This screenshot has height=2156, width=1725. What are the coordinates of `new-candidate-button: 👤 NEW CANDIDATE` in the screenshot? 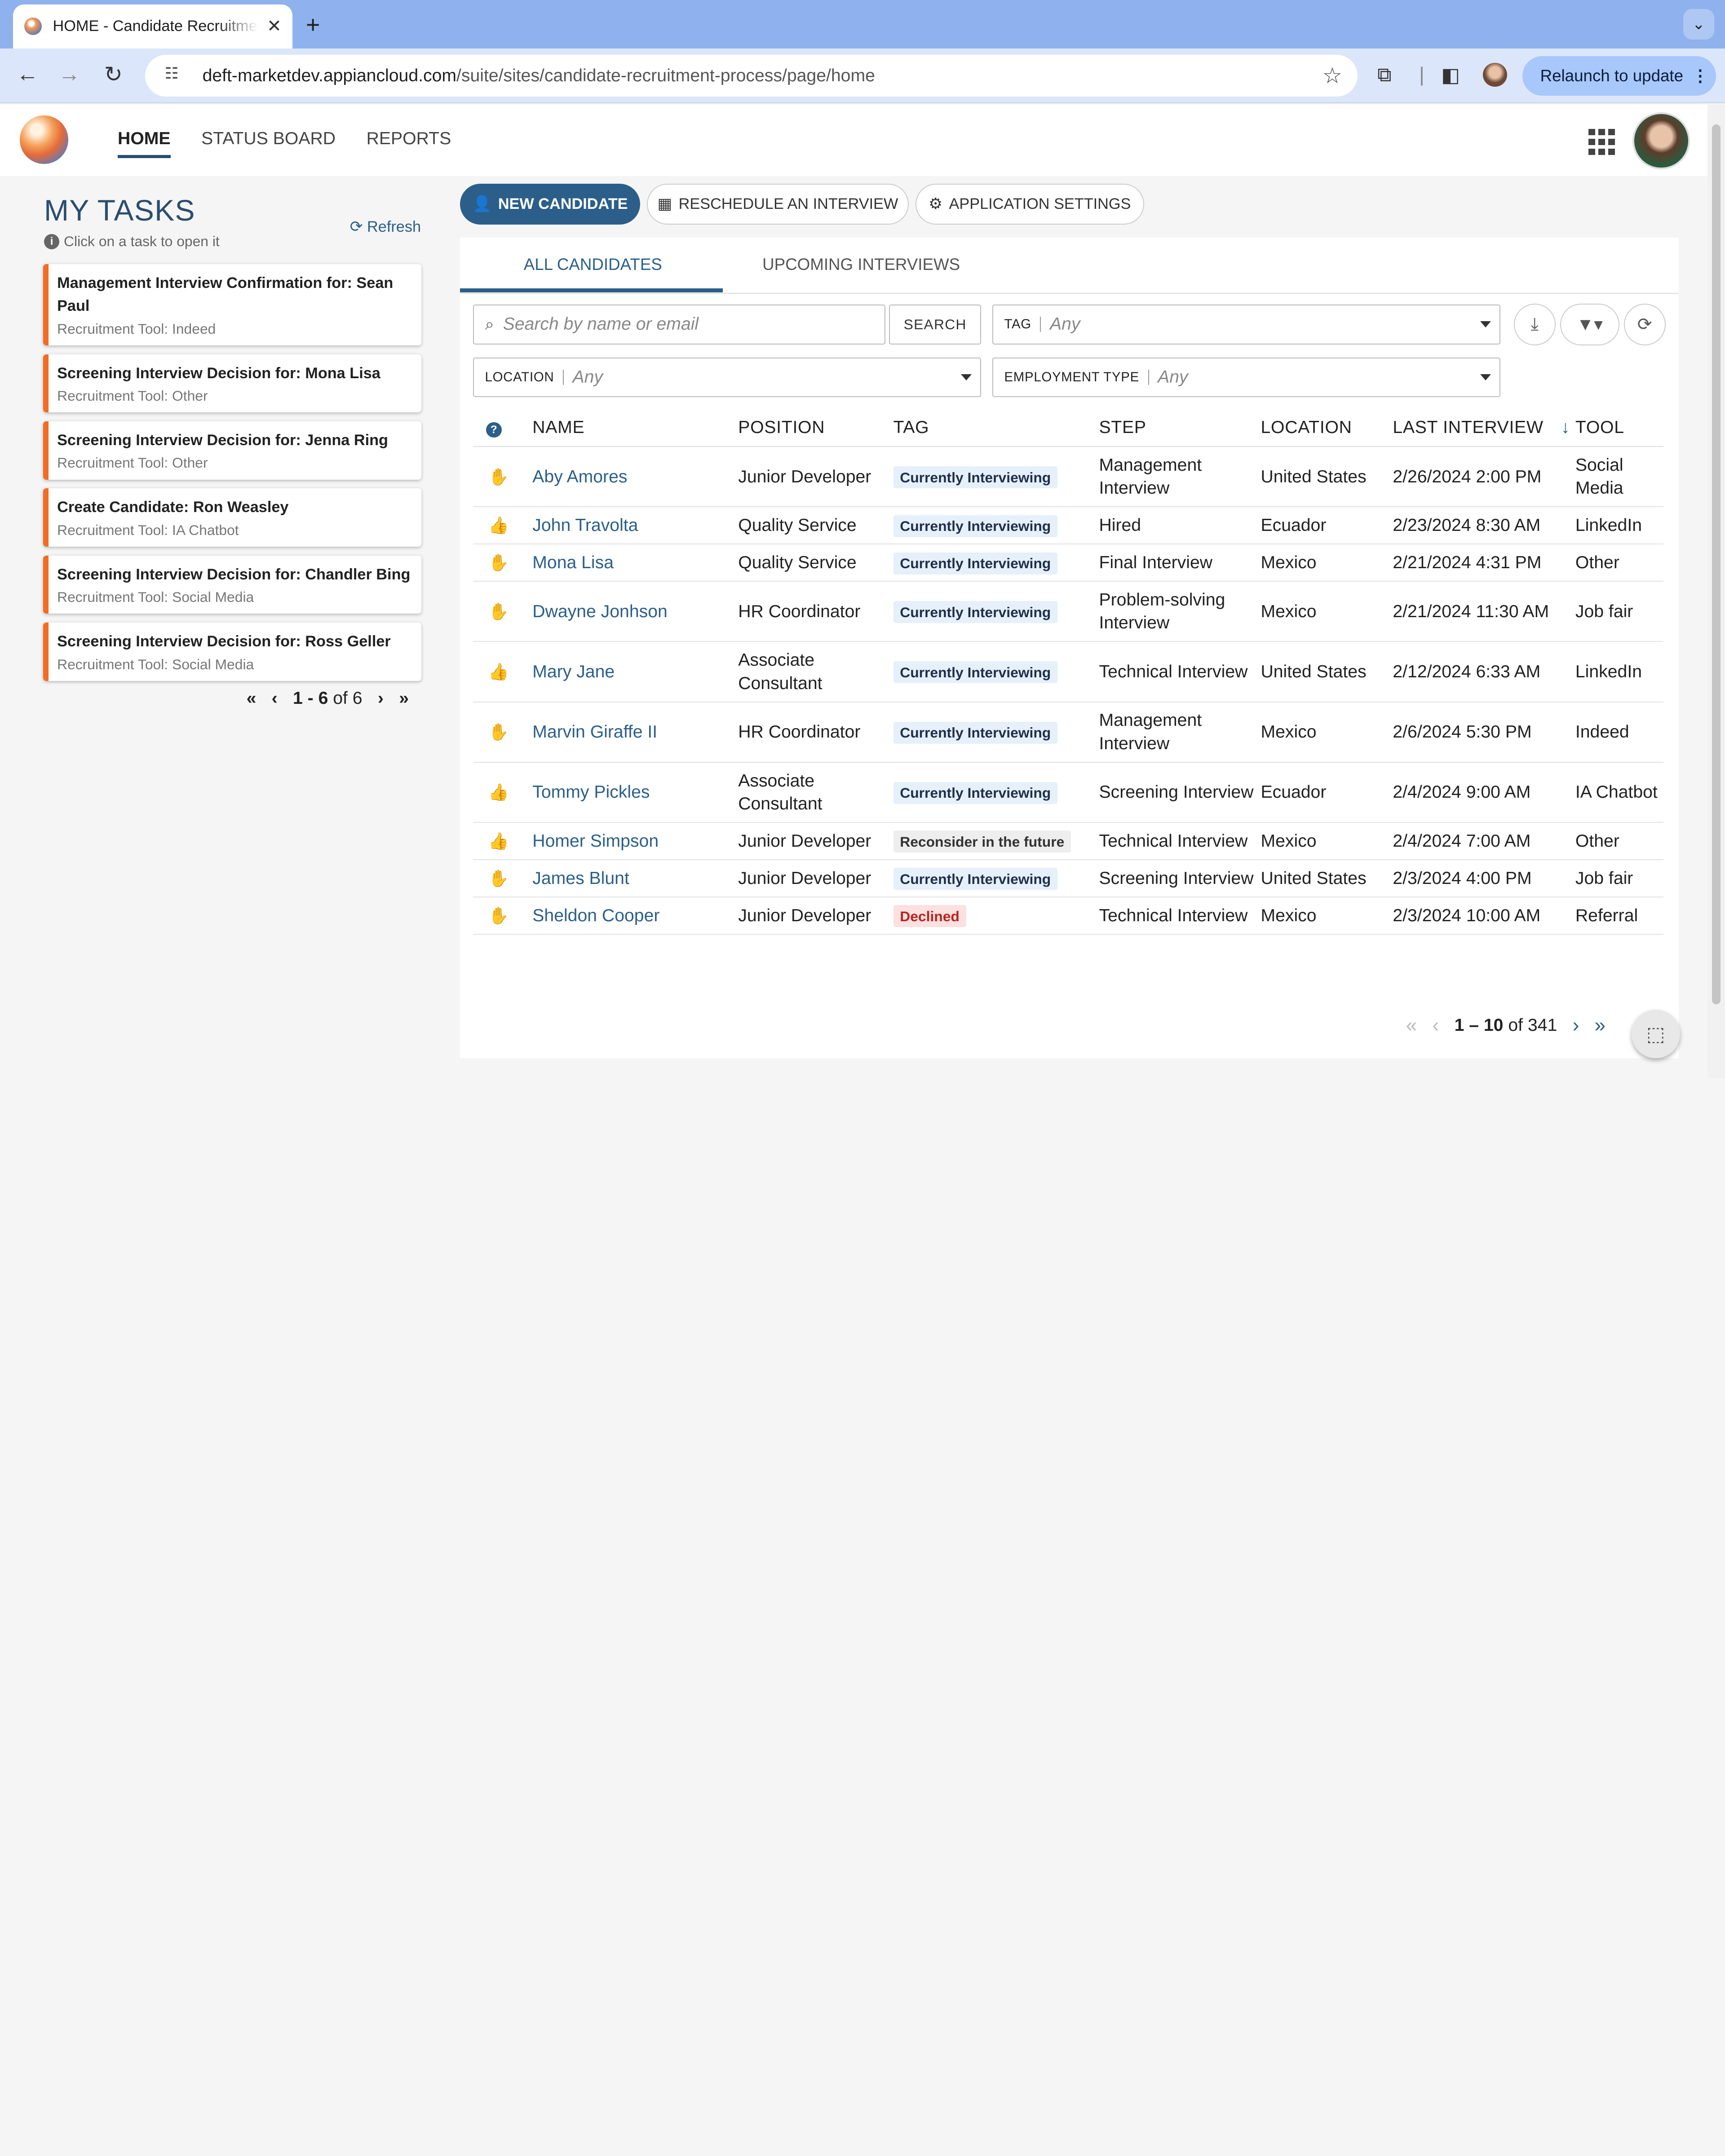 It's located at (550, 204).